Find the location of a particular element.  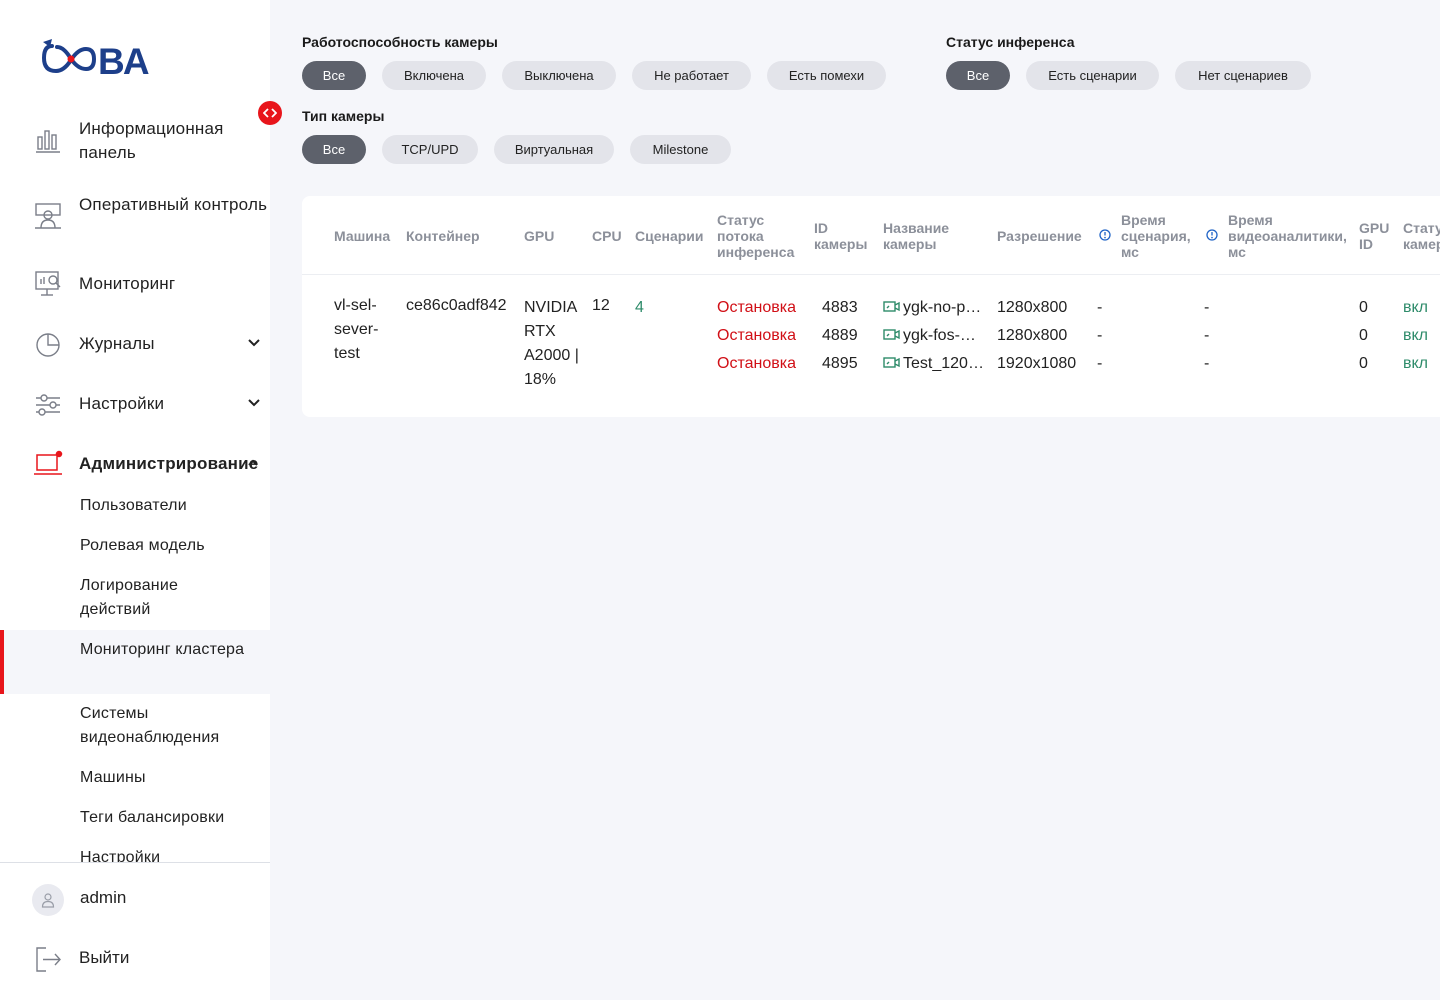

nav-dashboard: Информационная панель is located at coordinates (135, 141).